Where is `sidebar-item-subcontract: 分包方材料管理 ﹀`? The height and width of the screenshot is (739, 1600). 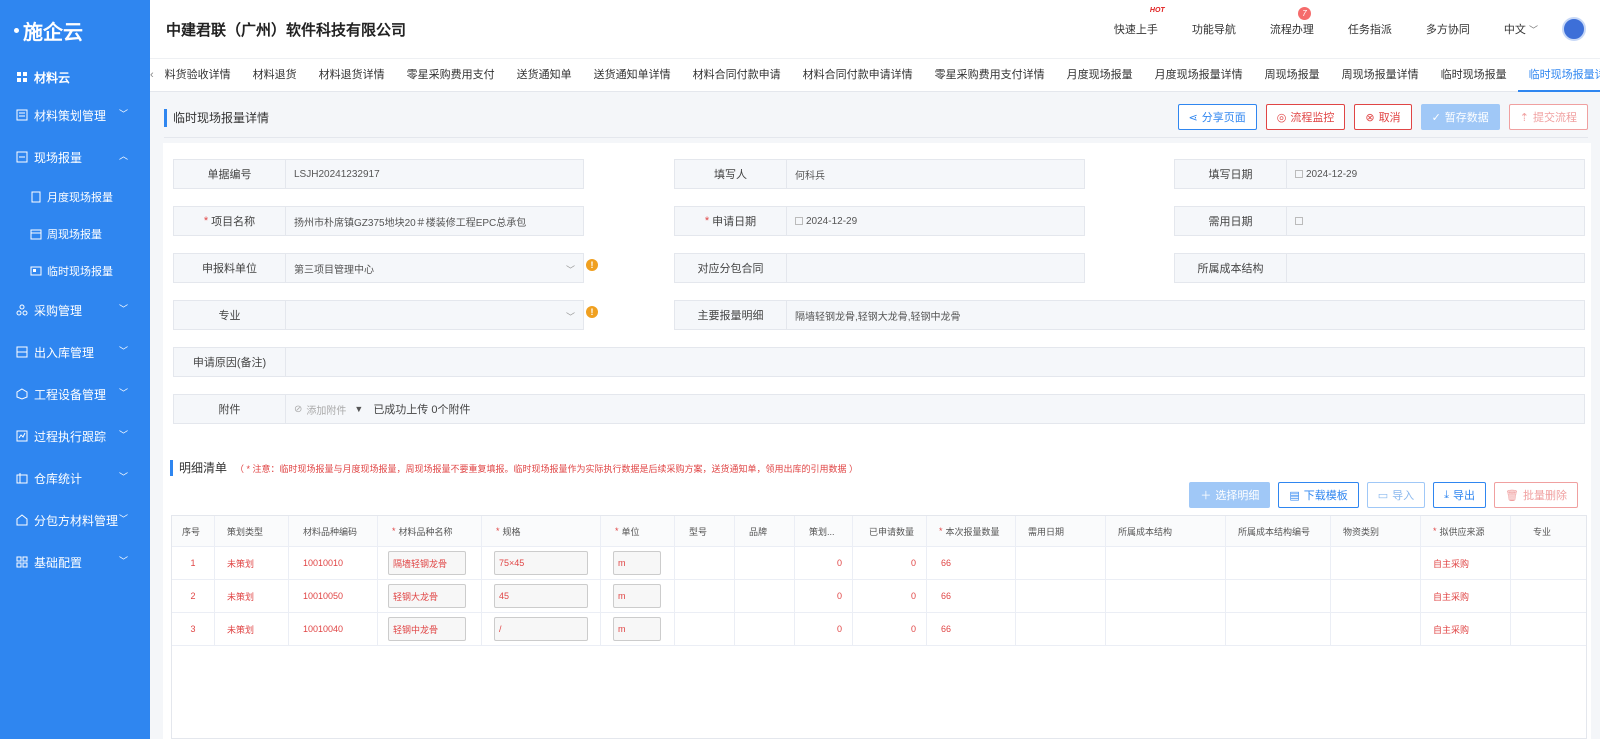
sidebar-item-subcontract: 分包方材料管理 ﹀ is located at coordinates (75, 520).